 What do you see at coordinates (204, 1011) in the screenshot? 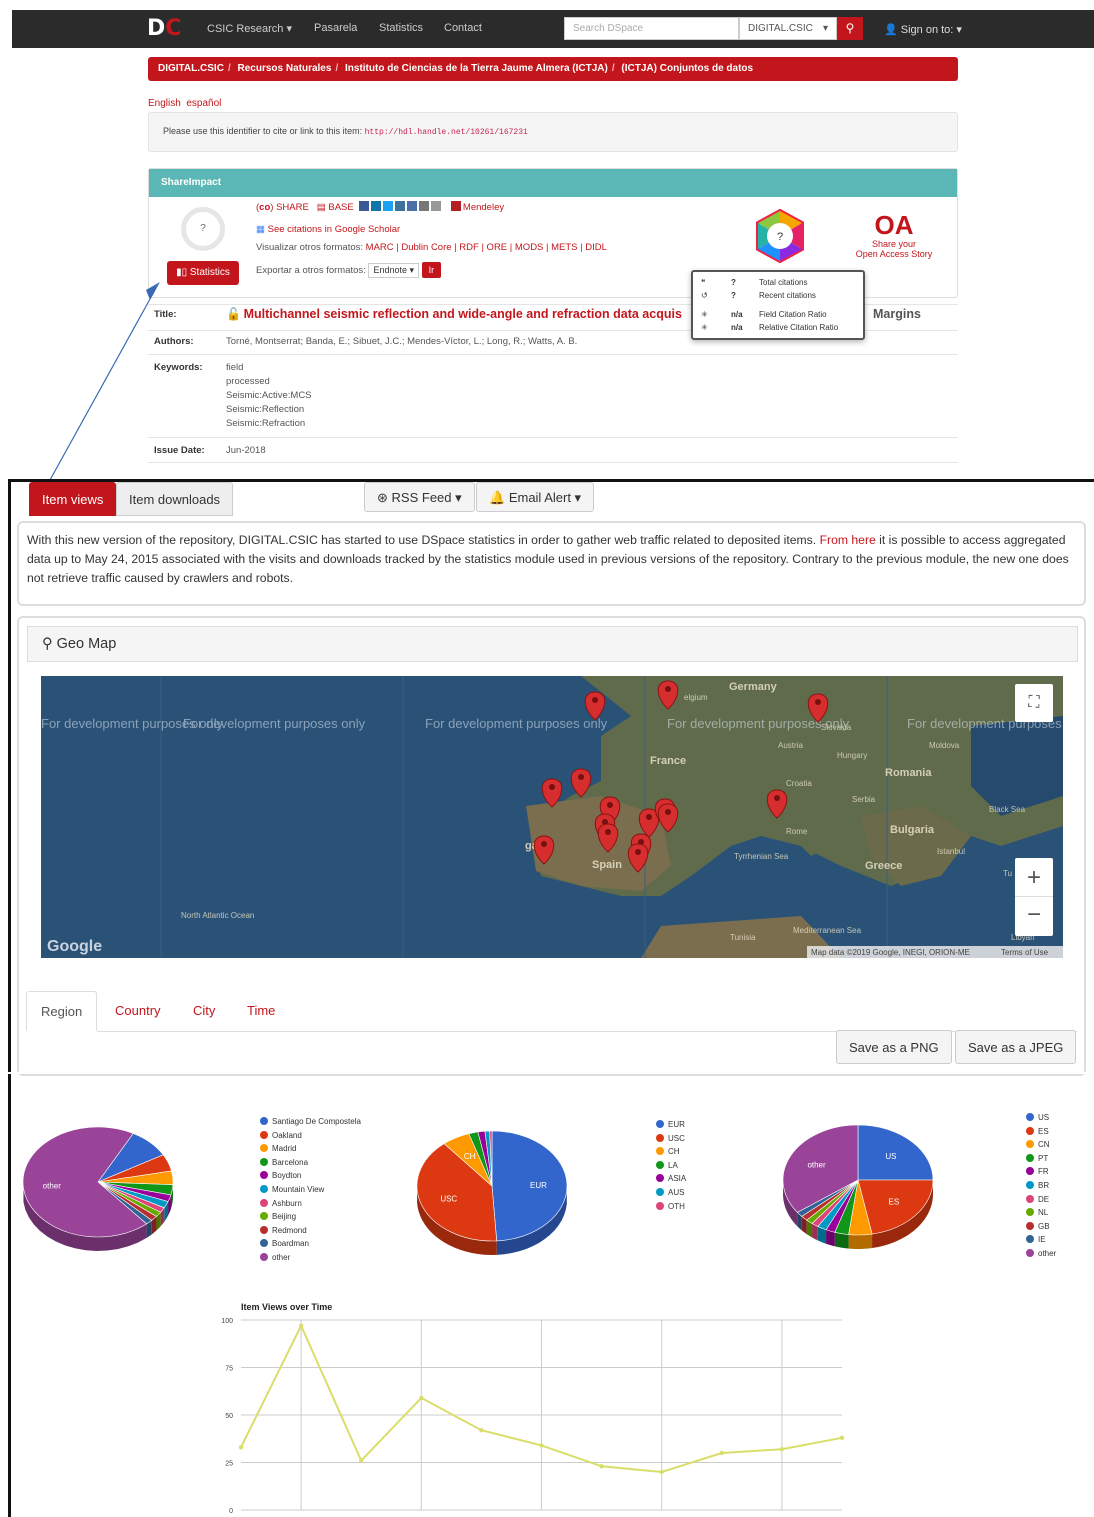
I see `subtab-city: City` at bounding box center [204, 1011].